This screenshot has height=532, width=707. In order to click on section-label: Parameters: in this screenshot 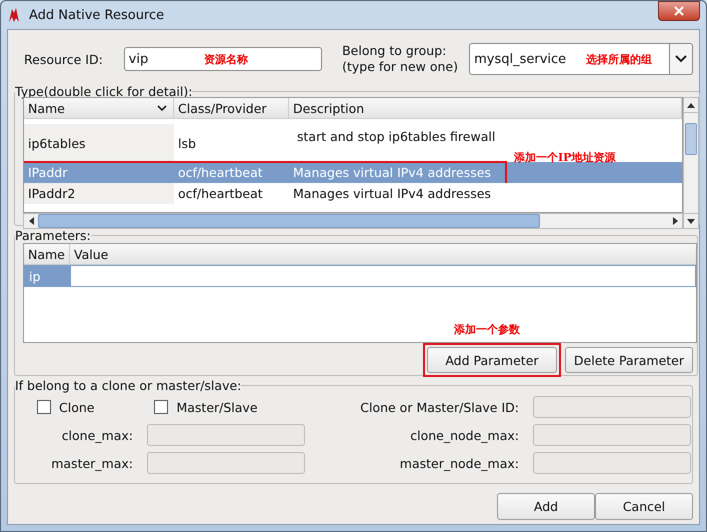, I will do `click(53, 235)`.